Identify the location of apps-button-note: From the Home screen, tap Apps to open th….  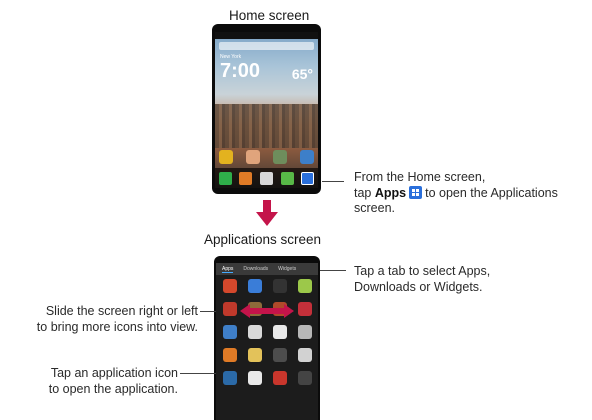
(456, 192).